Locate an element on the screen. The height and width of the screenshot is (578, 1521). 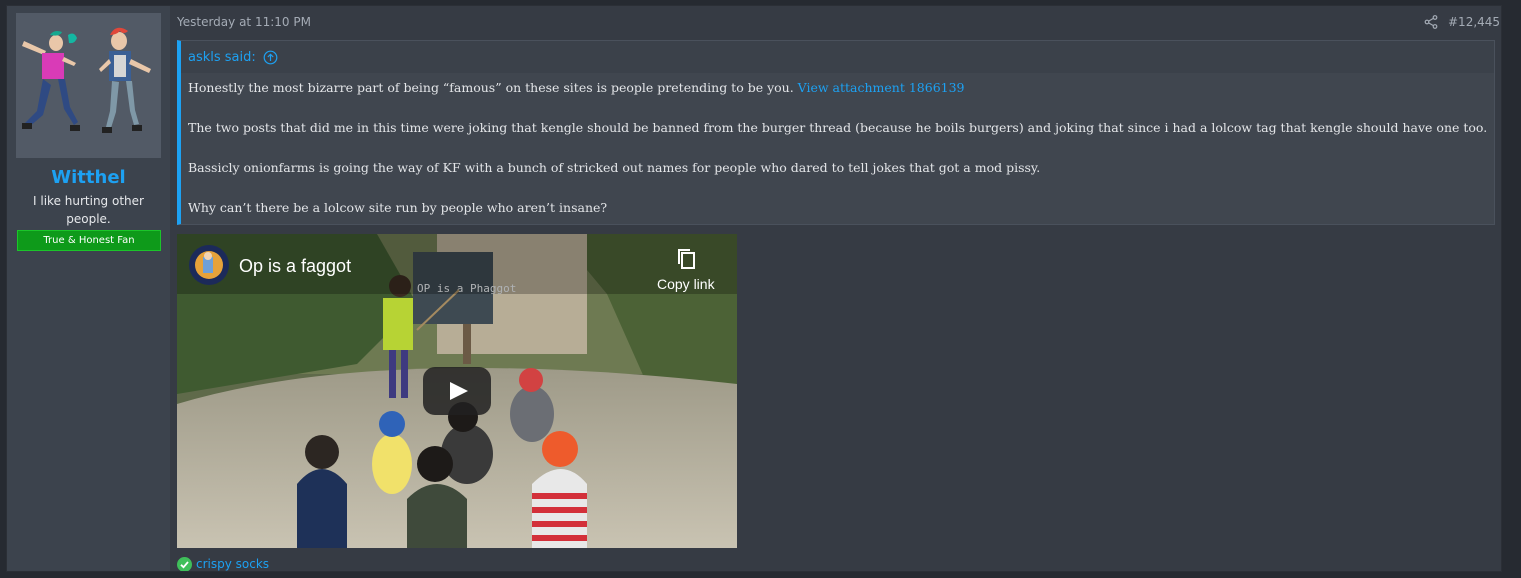
share-icon is located at coordinates (1431, 22).